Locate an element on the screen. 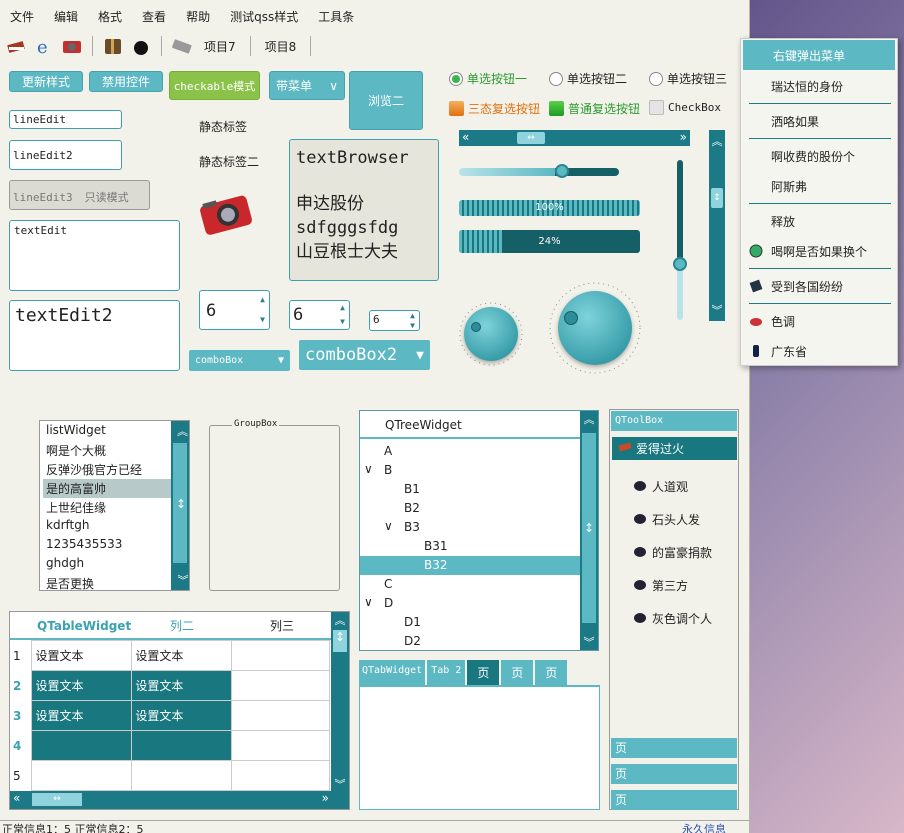  tree-item: B32 is located at coordinates (470, 565).